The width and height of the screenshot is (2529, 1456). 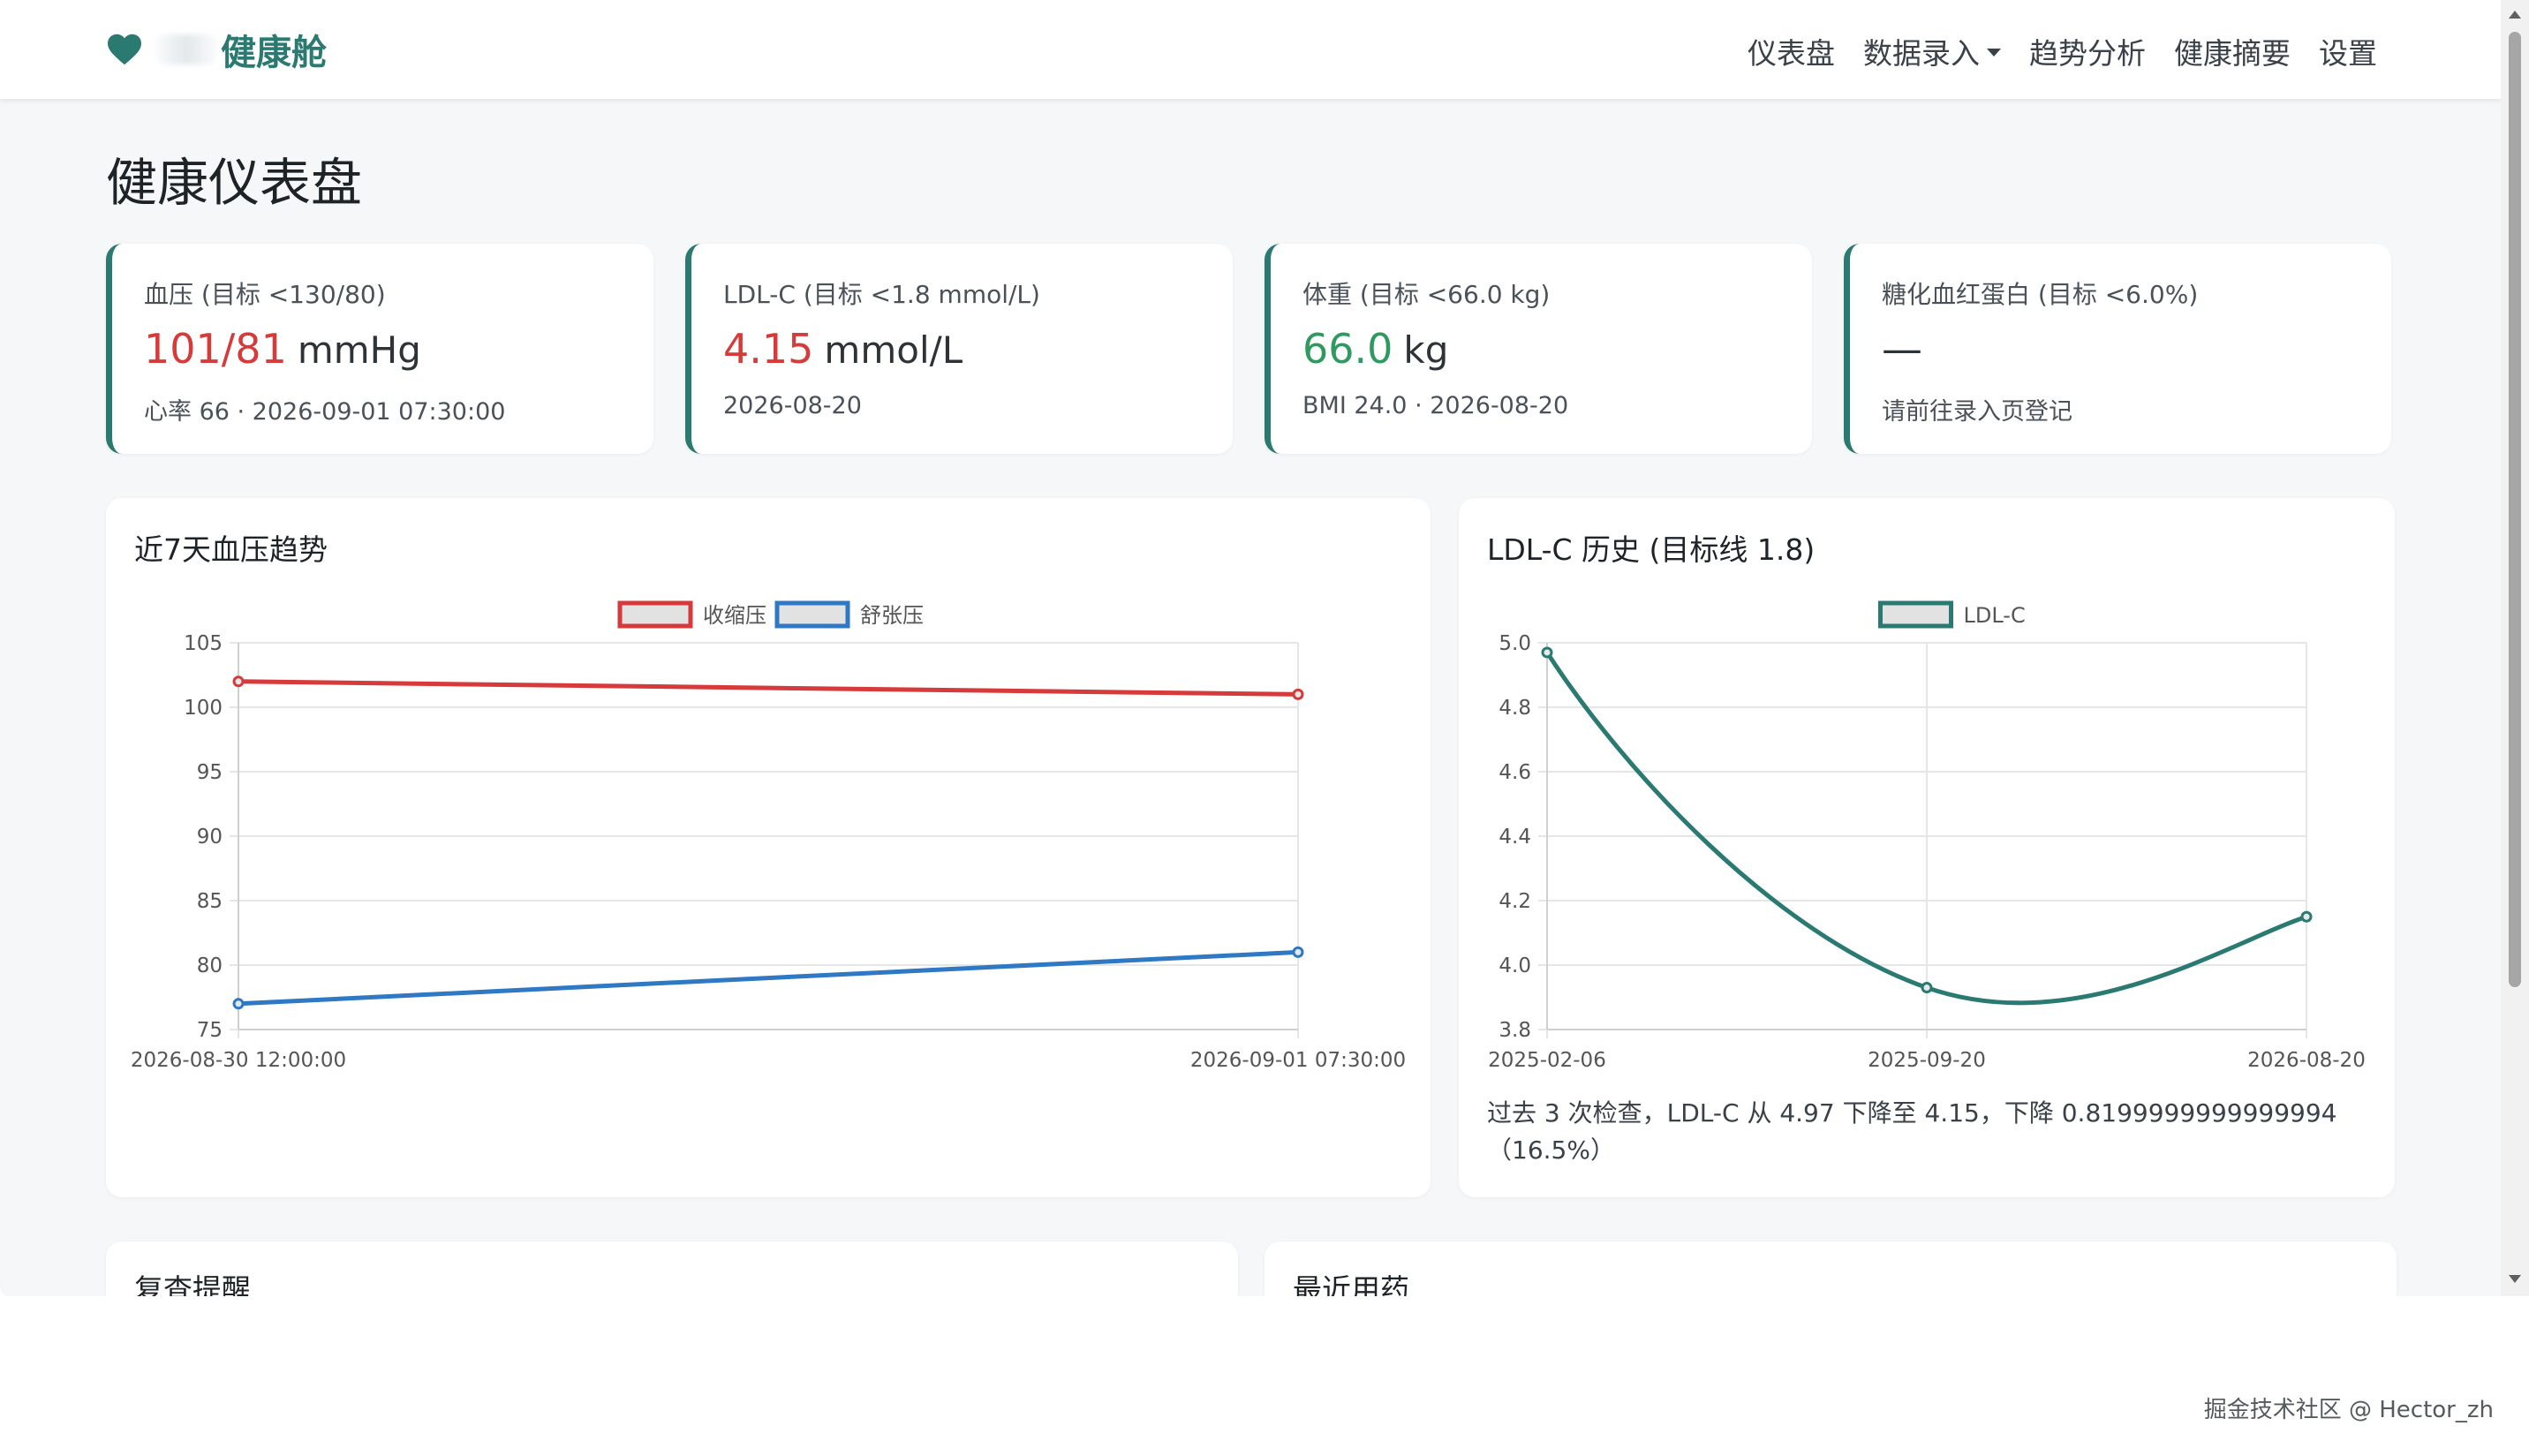 What do you see at coordinates (210, 837) in the screenshot?
I see `y-tick-label: 90` at bounding box center [210, 837].